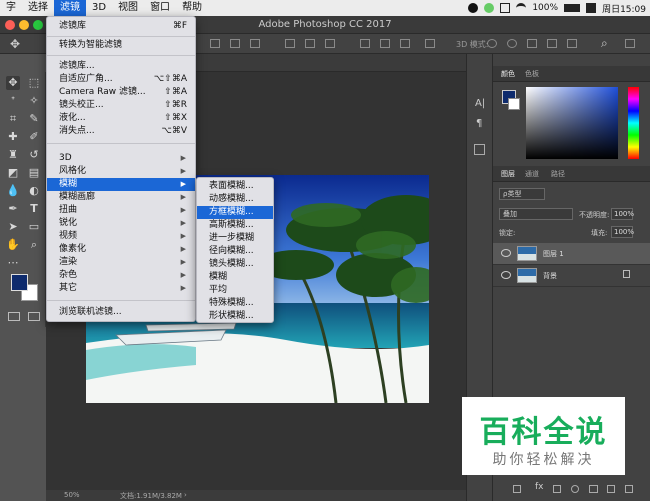  I want to click on new-layer-icon, so click(611, 489).